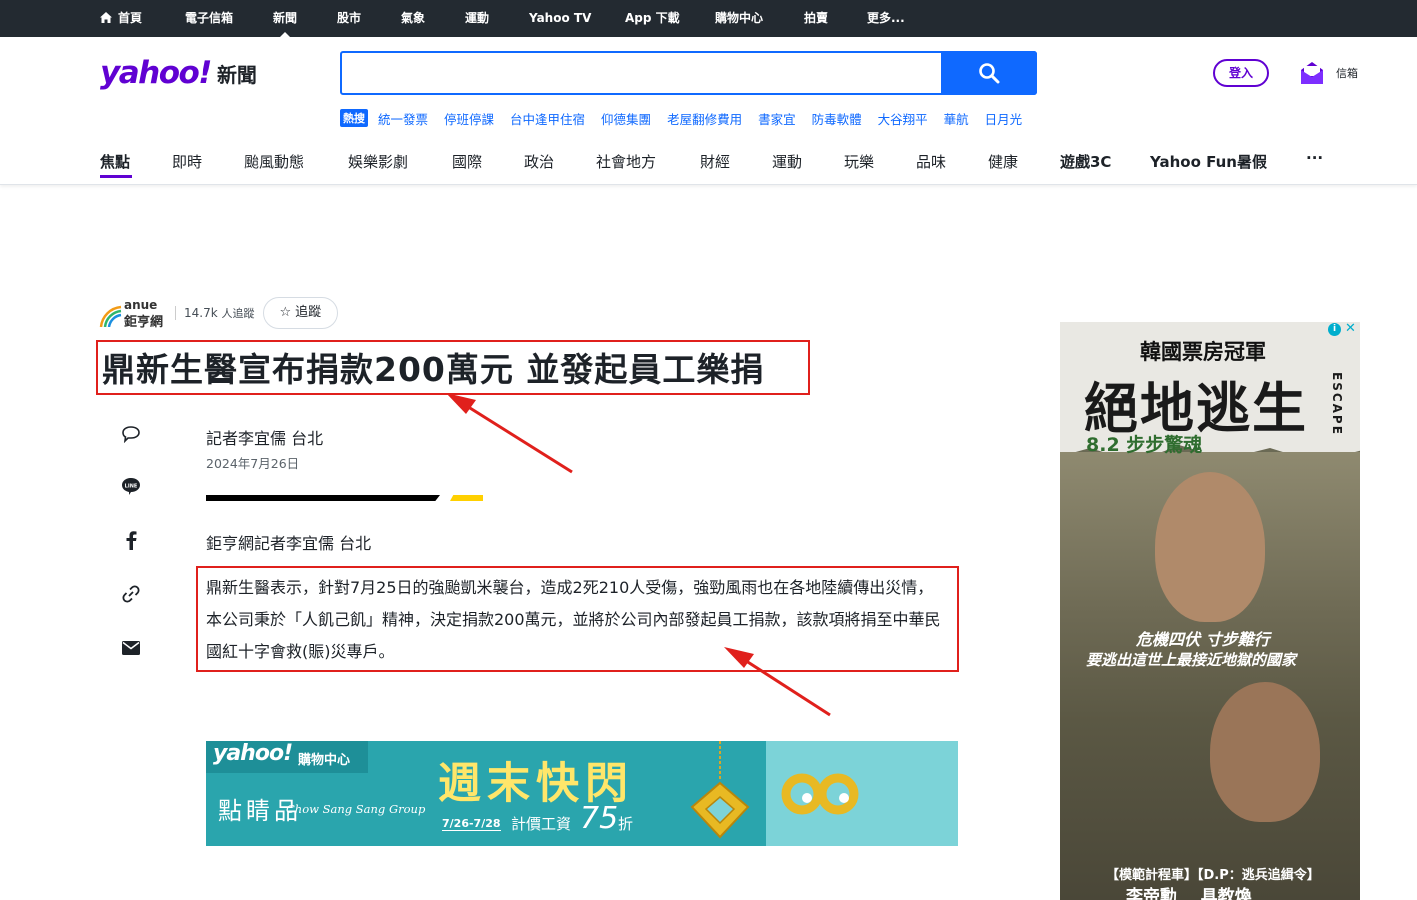 The image size is (1417, 900). Describe the element at coordinates (469, 118) in the screenshot. I see `trending-keyword: 停班停課` at that location.